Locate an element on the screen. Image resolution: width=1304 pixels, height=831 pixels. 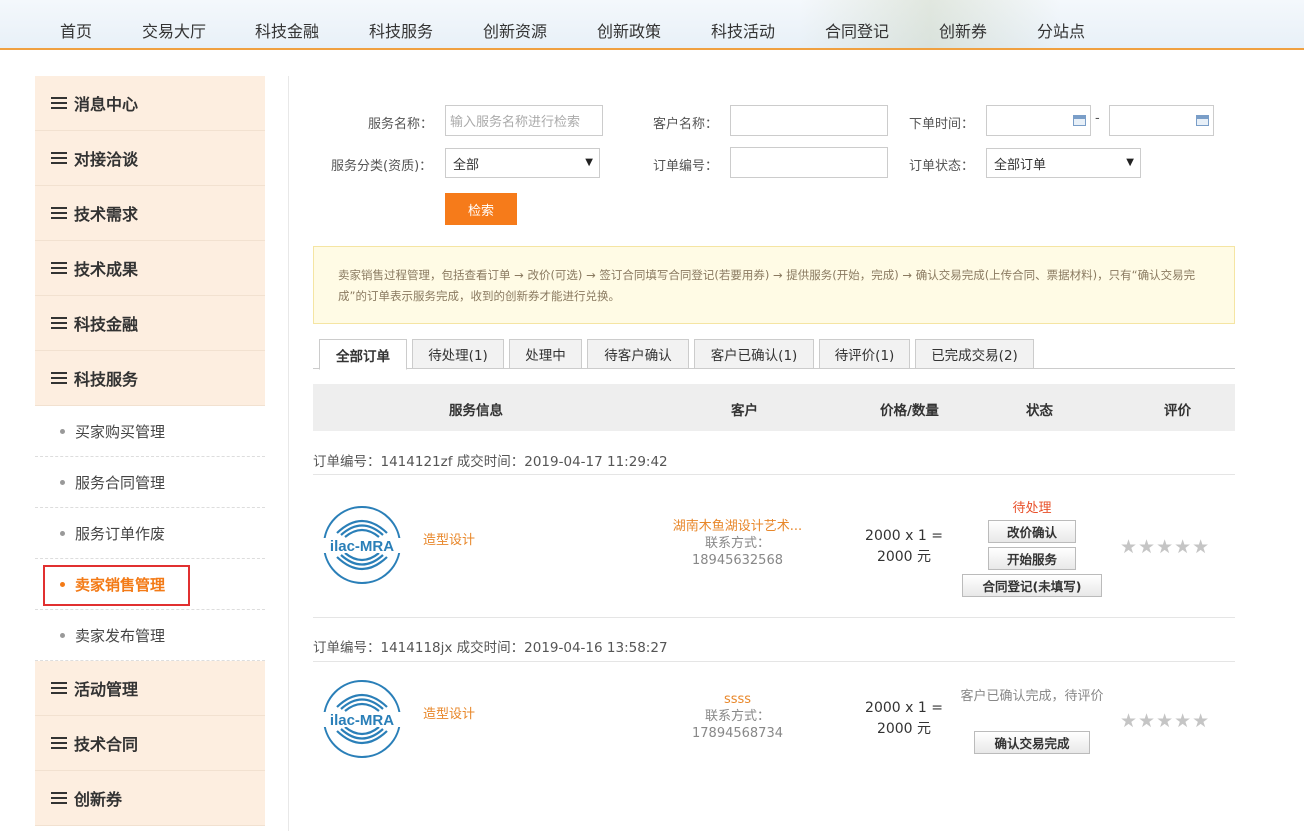
header-service-info: 服务信息 is located at coordinates (476, 411).